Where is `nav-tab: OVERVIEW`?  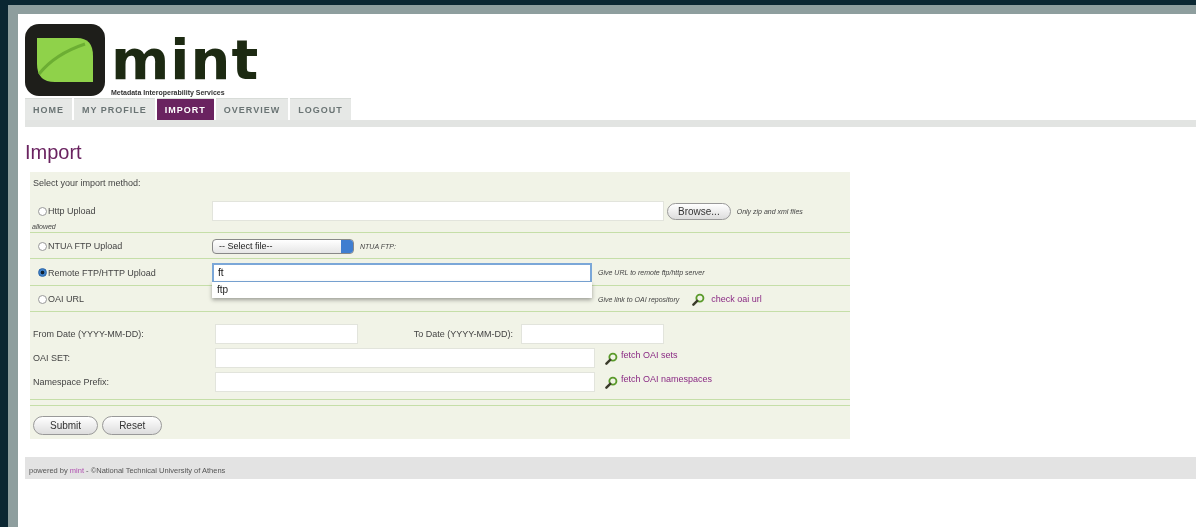 nav-tab: OVERVIEW is located at coordinates (252, 109).